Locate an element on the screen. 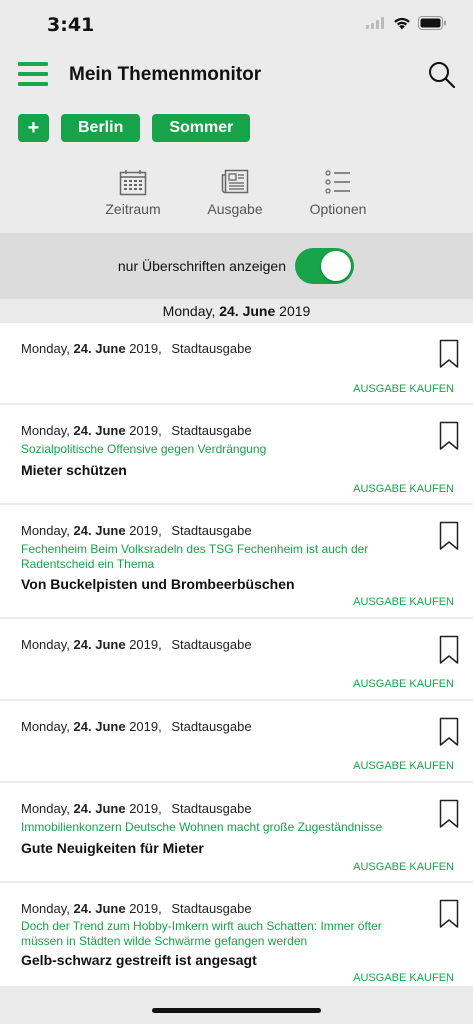 The image size is (473, 1024). filter-toolbar: Zeitraum Ausgabe Optionen is located at coordinates (236, 200).